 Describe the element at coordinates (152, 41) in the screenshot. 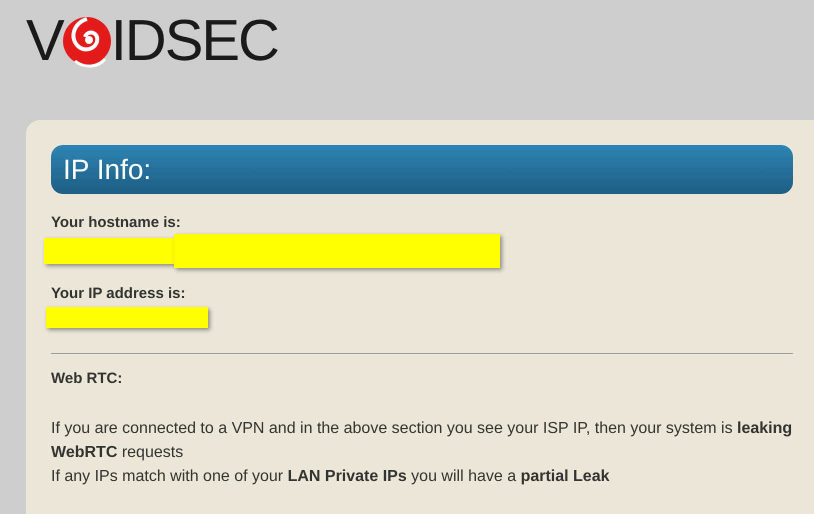

I see `logo-text: V IDSEC` at that location.